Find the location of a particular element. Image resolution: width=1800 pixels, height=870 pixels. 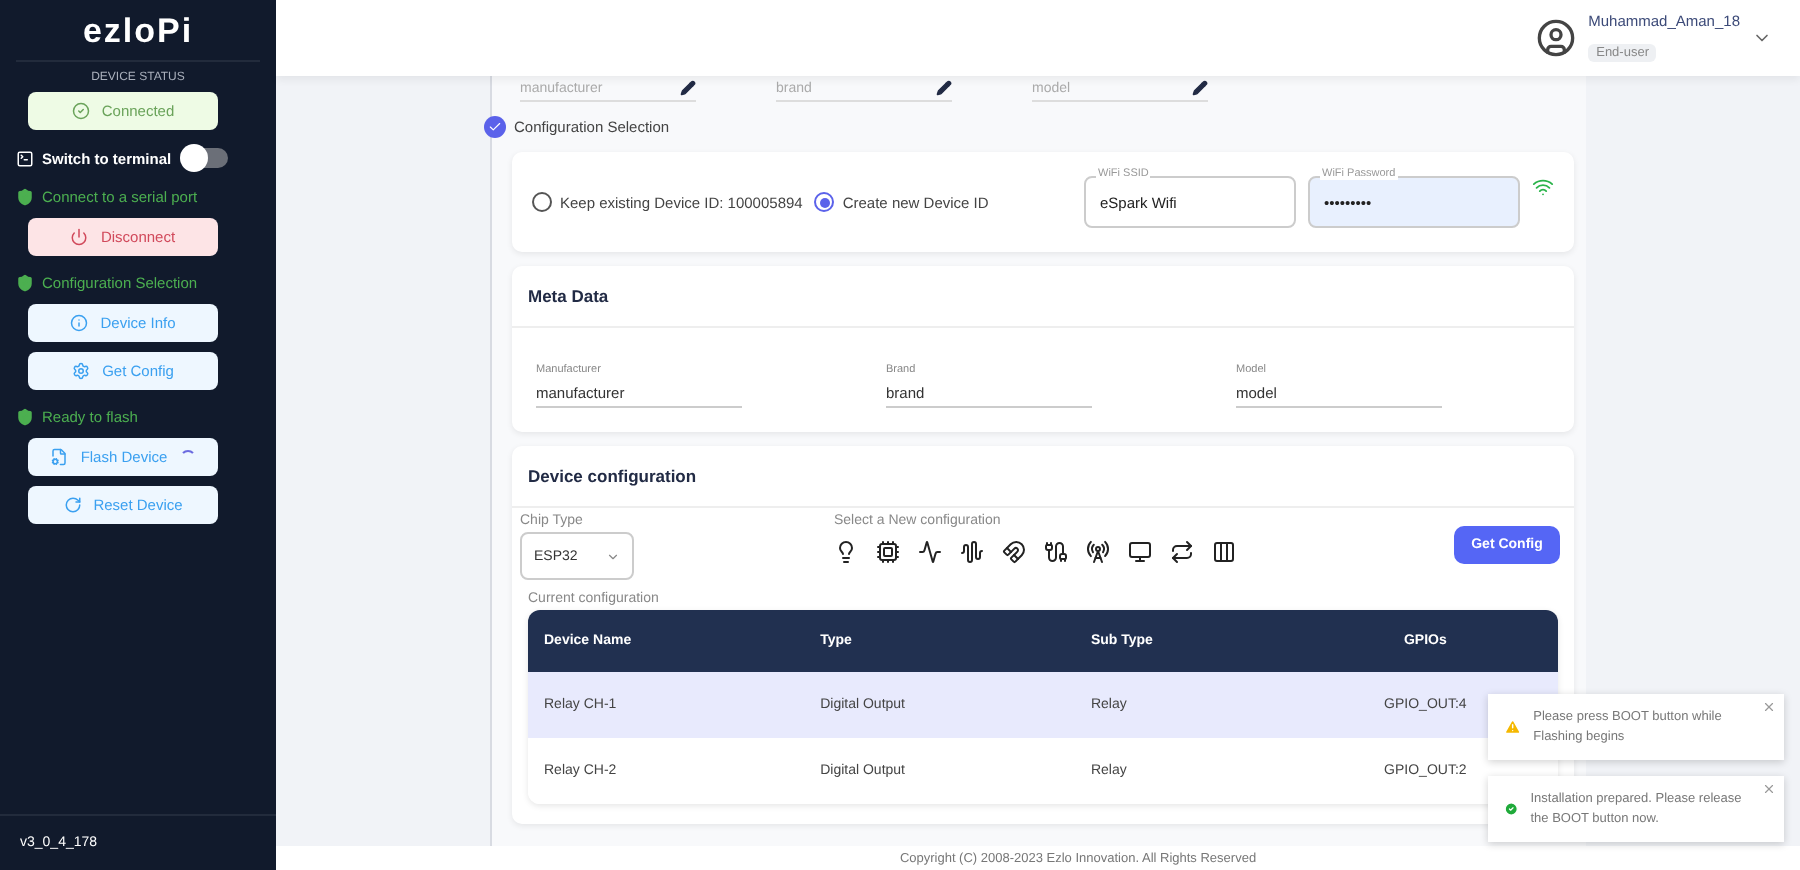

pulse-icon is located at coordinates (930, 552).